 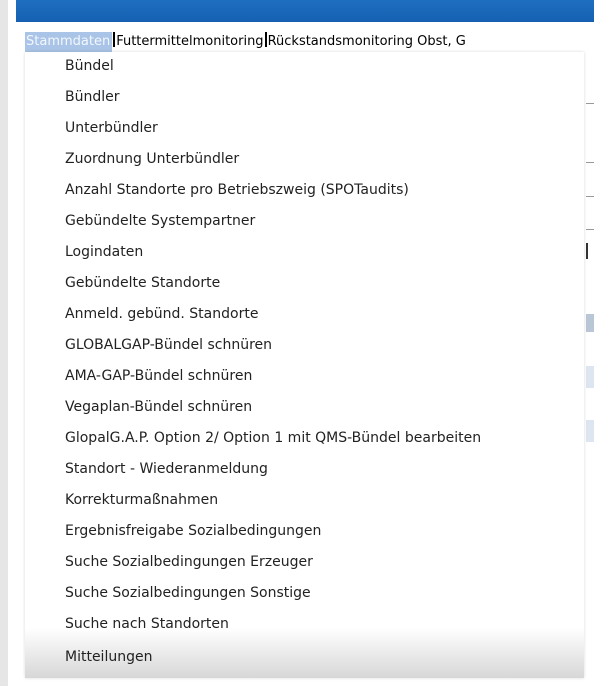 What do you see at coordinates (590, 323) in the screenshot?
I see `background-table-header` at bounding box center [590, 323].